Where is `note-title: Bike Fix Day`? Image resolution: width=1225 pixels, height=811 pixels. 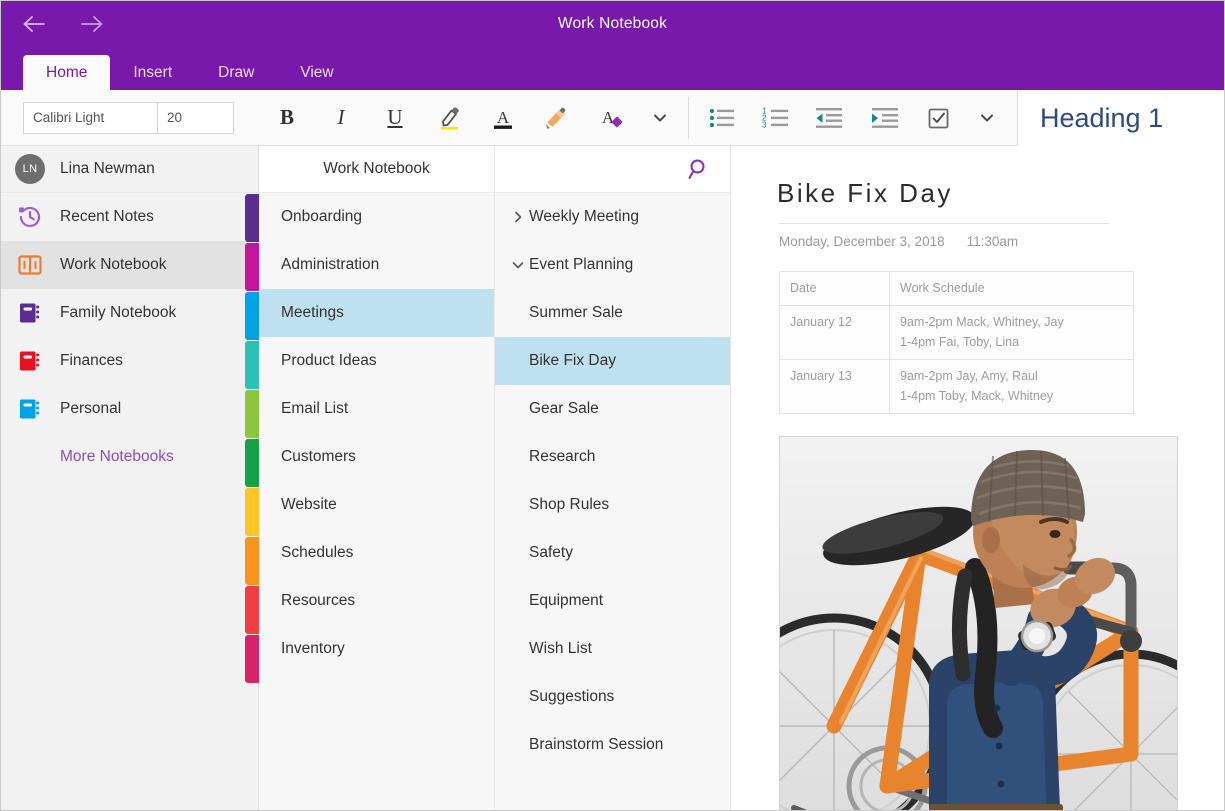 note-title: Bike Fix Day is located at coordinates (1000, 193).